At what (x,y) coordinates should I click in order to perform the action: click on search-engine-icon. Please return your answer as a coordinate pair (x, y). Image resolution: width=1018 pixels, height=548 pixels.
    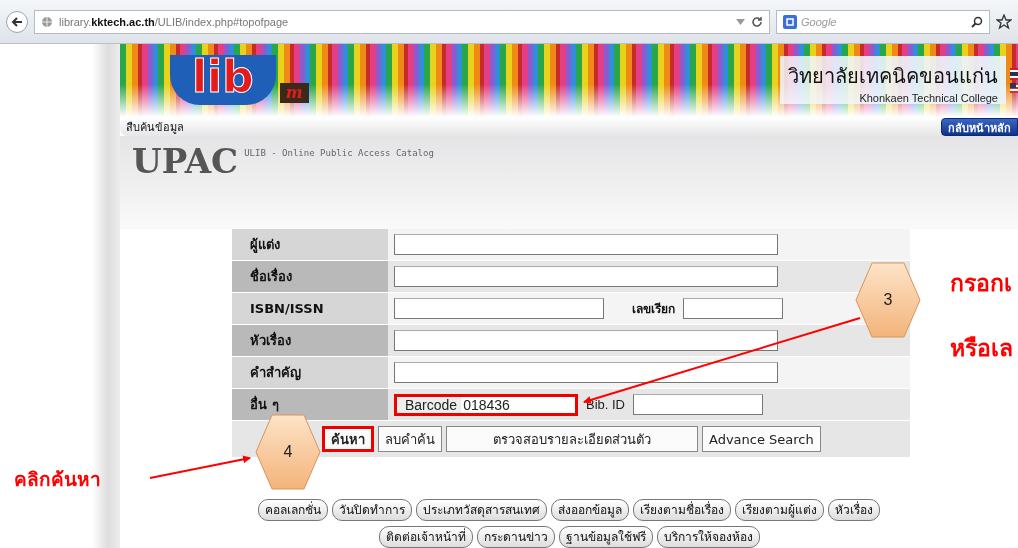
    Looking at the image, I should click on (790, 21).